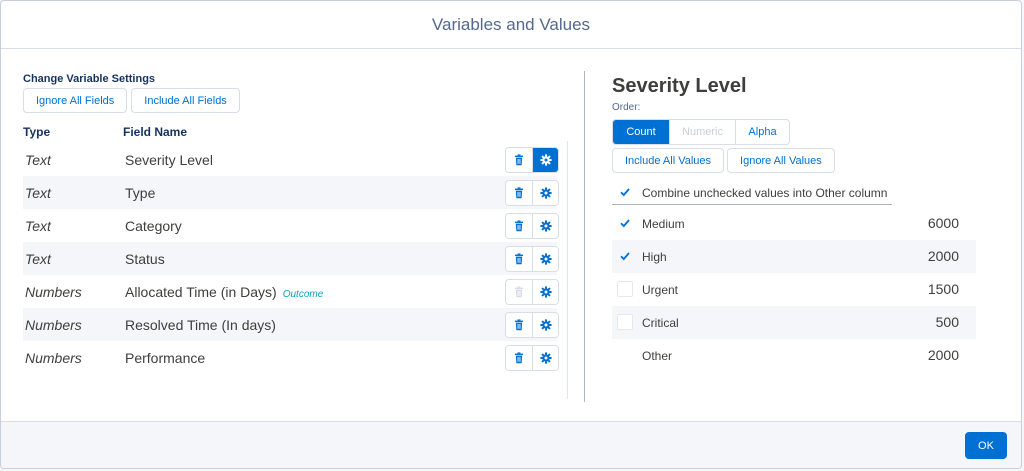  What do you see at coordinates (943, 289) in the screenshot?
I see `value-count: 1500` at bounding box center [943, 289].